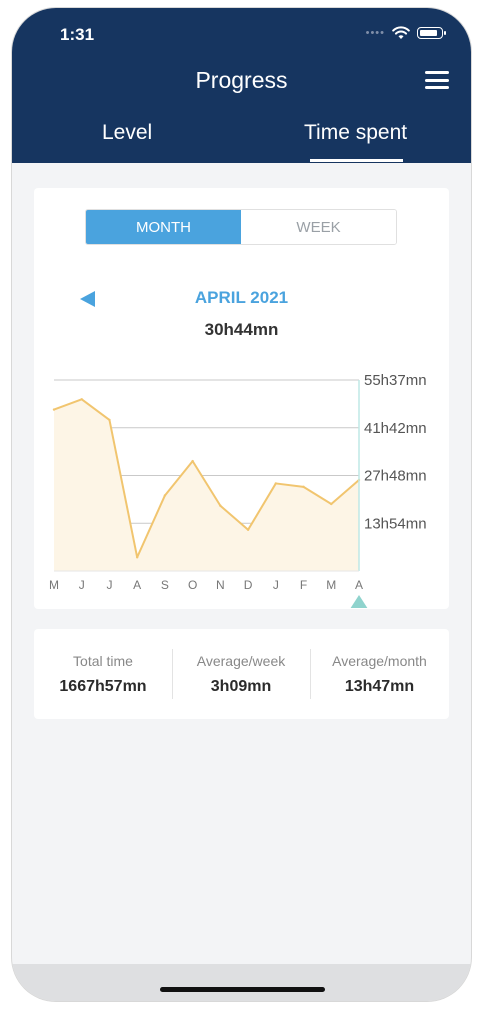 Image resolution: width=480 pixels, height=1012 pixels. Describe the element at coordinates (318, 227) in the screenshot. I see `week-segment-button: WEEK` at that location.